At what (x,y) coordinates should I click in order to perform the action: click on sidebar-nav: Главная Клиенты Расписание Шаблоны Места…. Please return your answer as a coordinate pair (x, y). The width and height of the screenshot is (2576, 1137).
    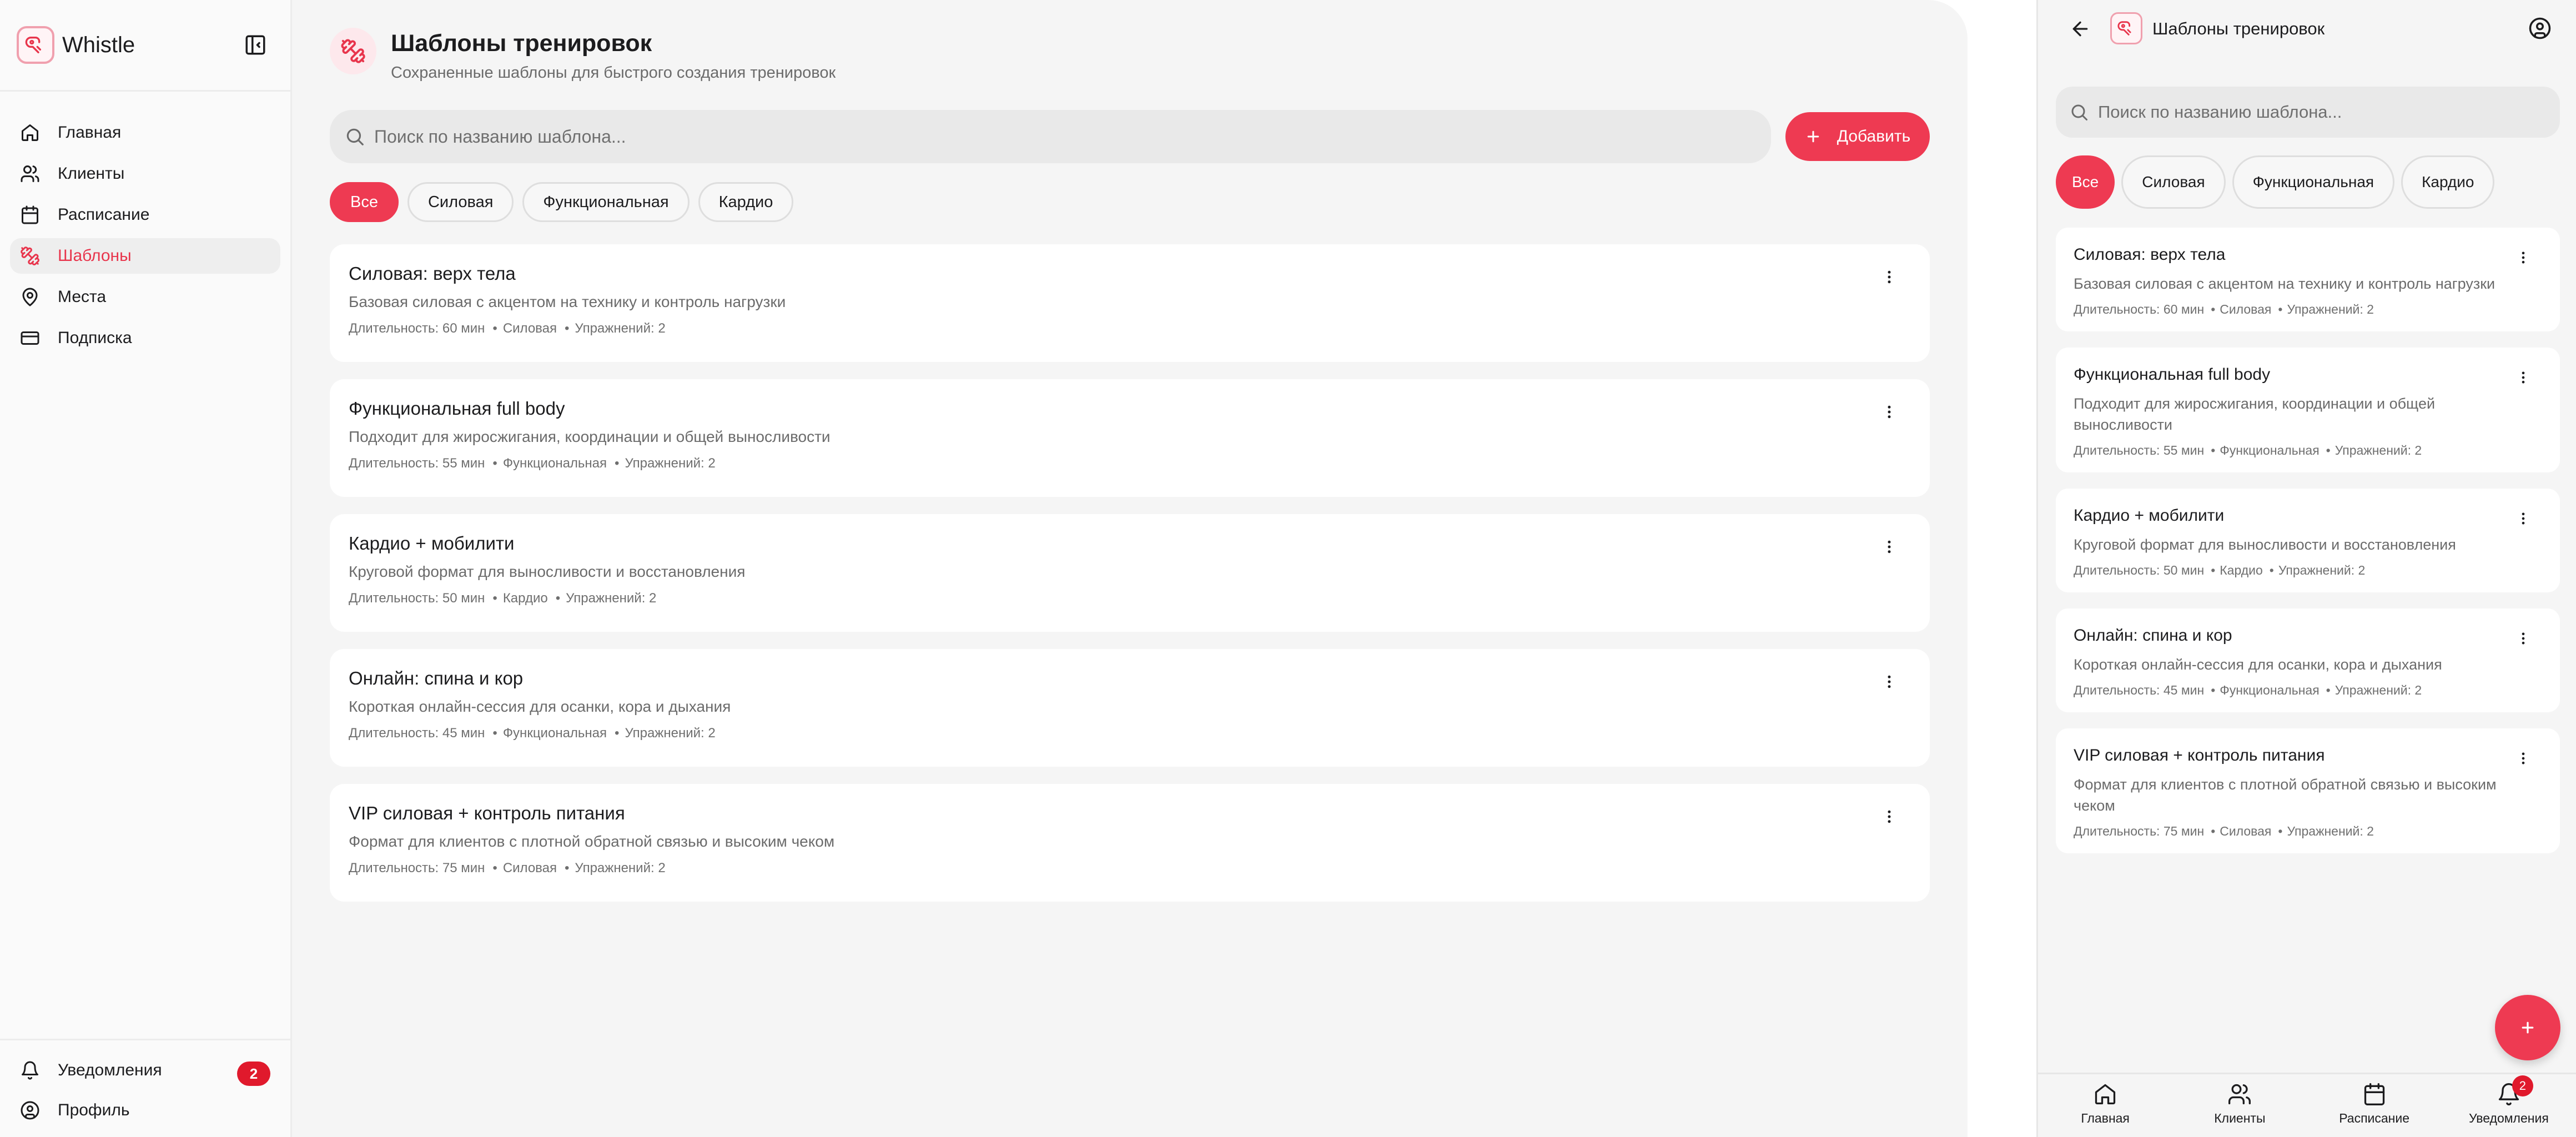
    Looking at the image, I should click on (145, 224).